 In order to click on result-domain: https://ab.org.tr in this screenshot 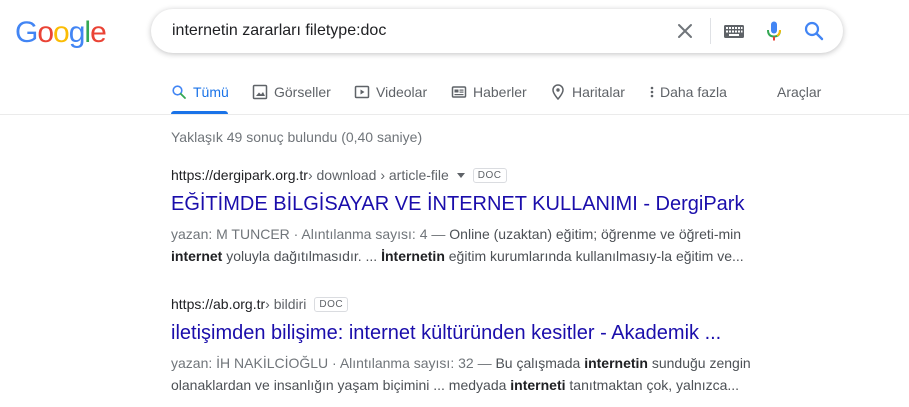, I will do `click(218, 304)`.